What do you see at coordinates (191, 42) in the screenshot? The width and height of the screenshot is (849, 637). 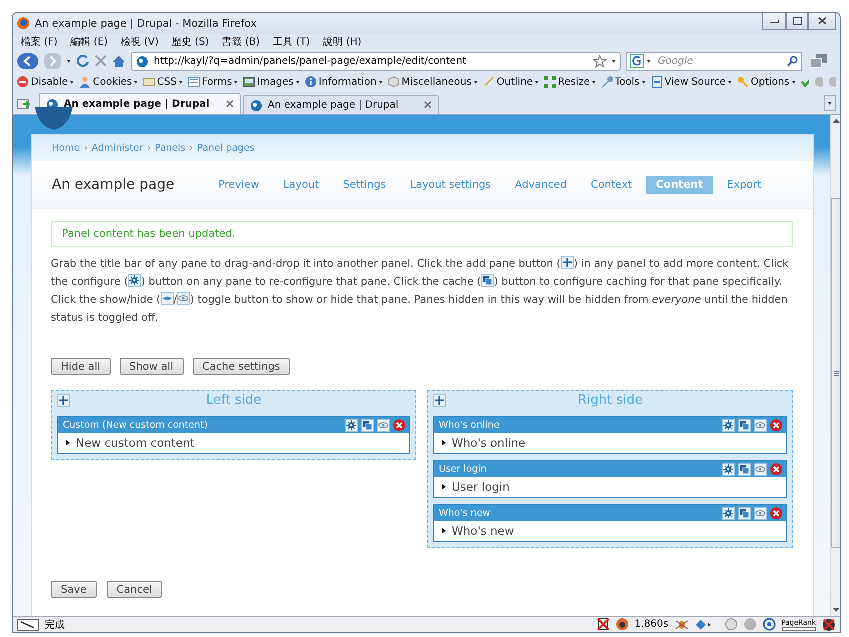 I see `menu-item: 歷史 (S)` at bounding box center [191, 42].